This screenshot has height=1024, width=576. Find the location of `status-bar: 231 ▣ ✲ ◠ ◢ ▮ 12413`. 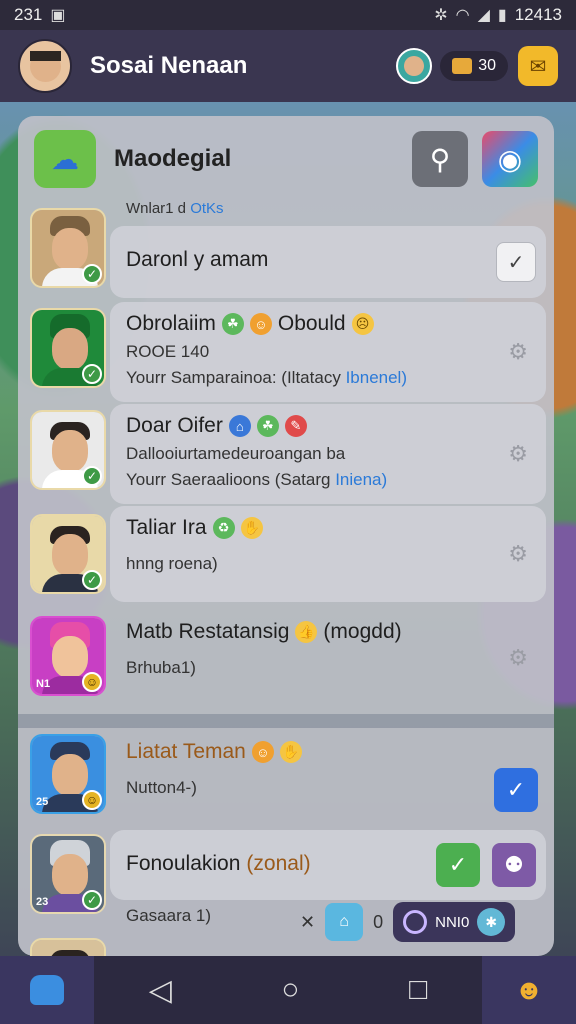

status-bar: 231 ▣ ✲ ◠ ◢ ▮ 12413 is located at coordinates (288, 15).